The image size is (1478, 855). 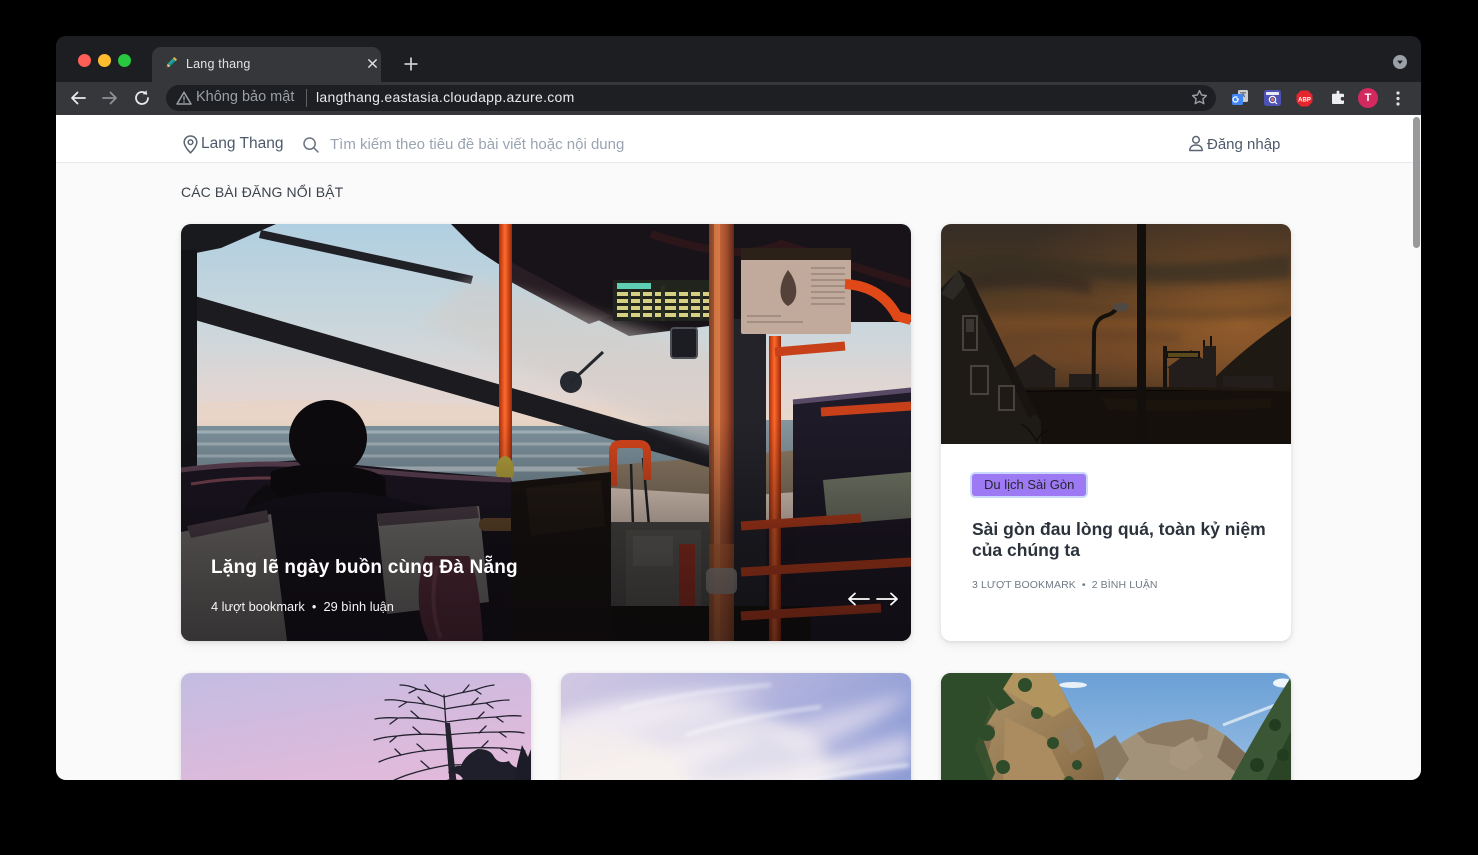 What do you see at coordinates (1304, 100) in the screenshot?
I see `svg-text: ABP` at bounding box center [1304, 100].